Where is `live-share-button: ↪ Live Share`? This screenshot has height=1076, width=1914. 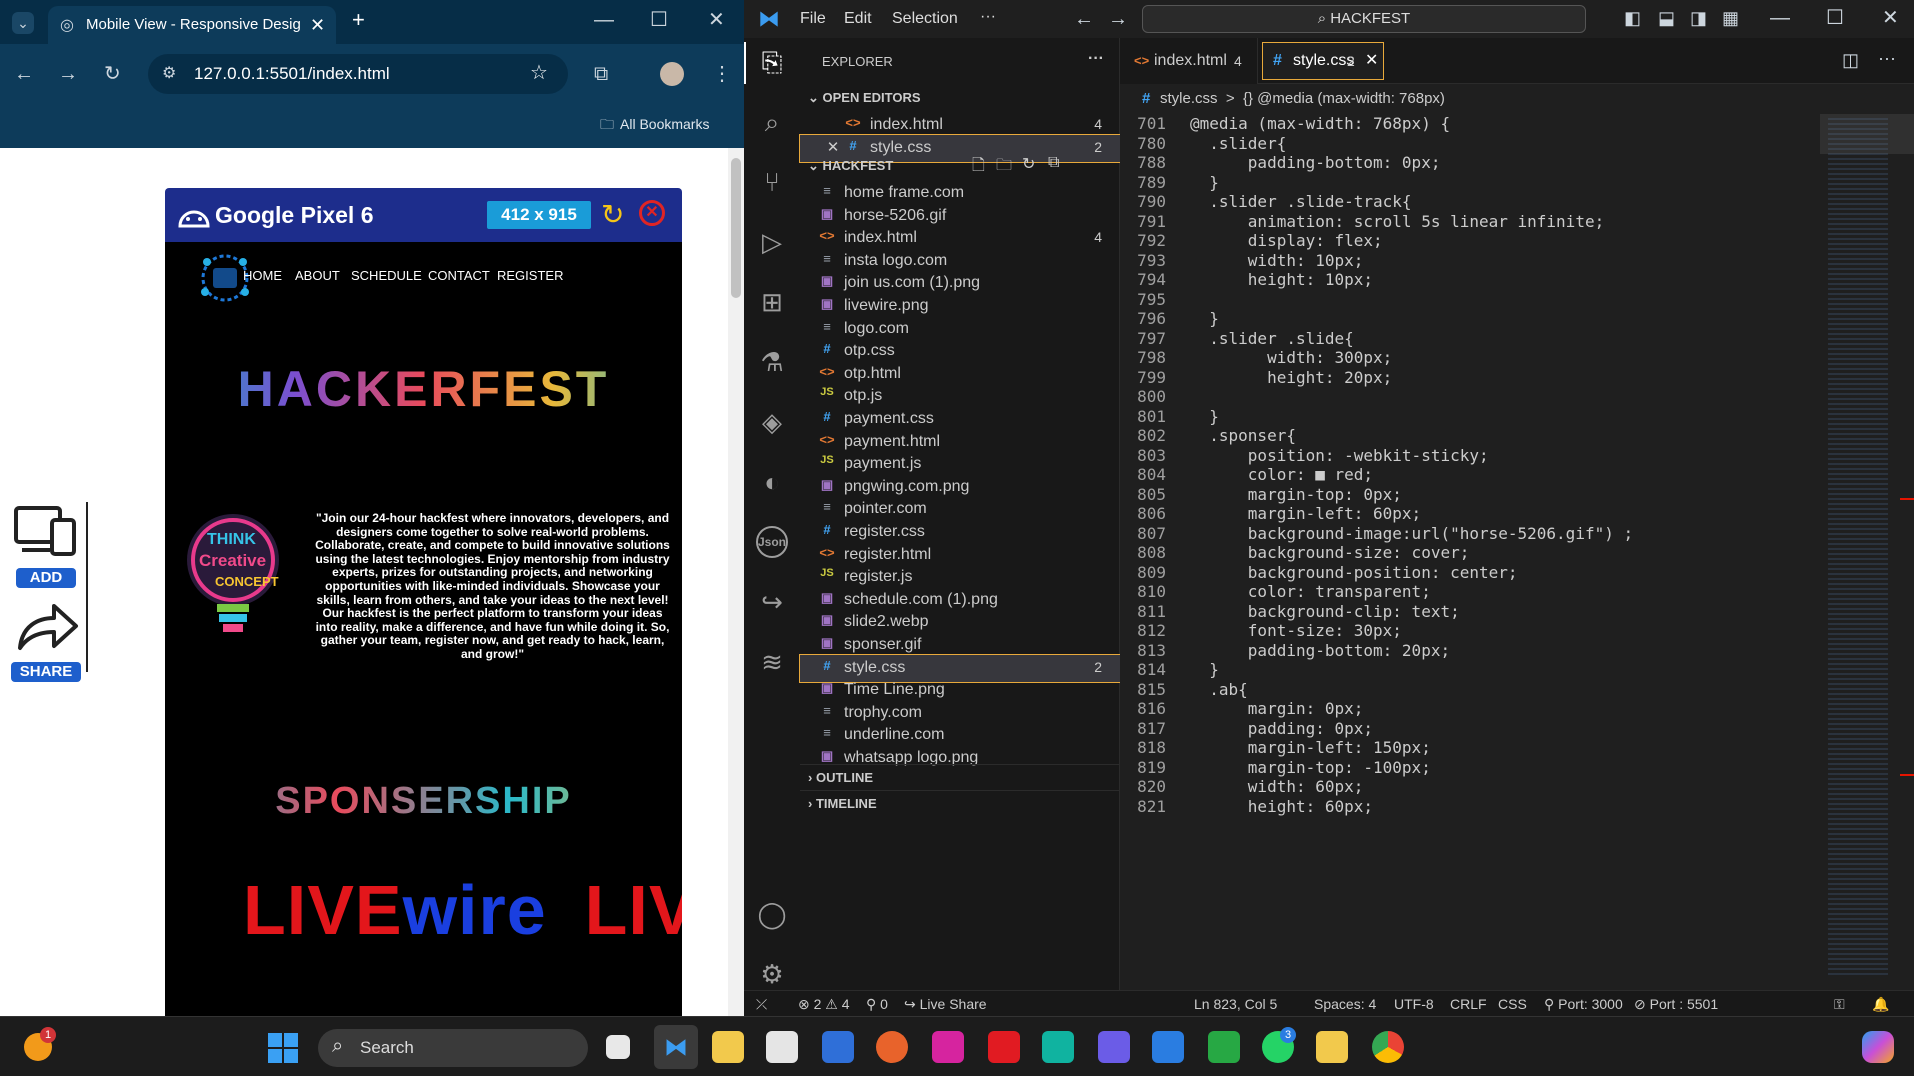
live-share-button: ↪ Live Share is located at coordinates (945, 1004).